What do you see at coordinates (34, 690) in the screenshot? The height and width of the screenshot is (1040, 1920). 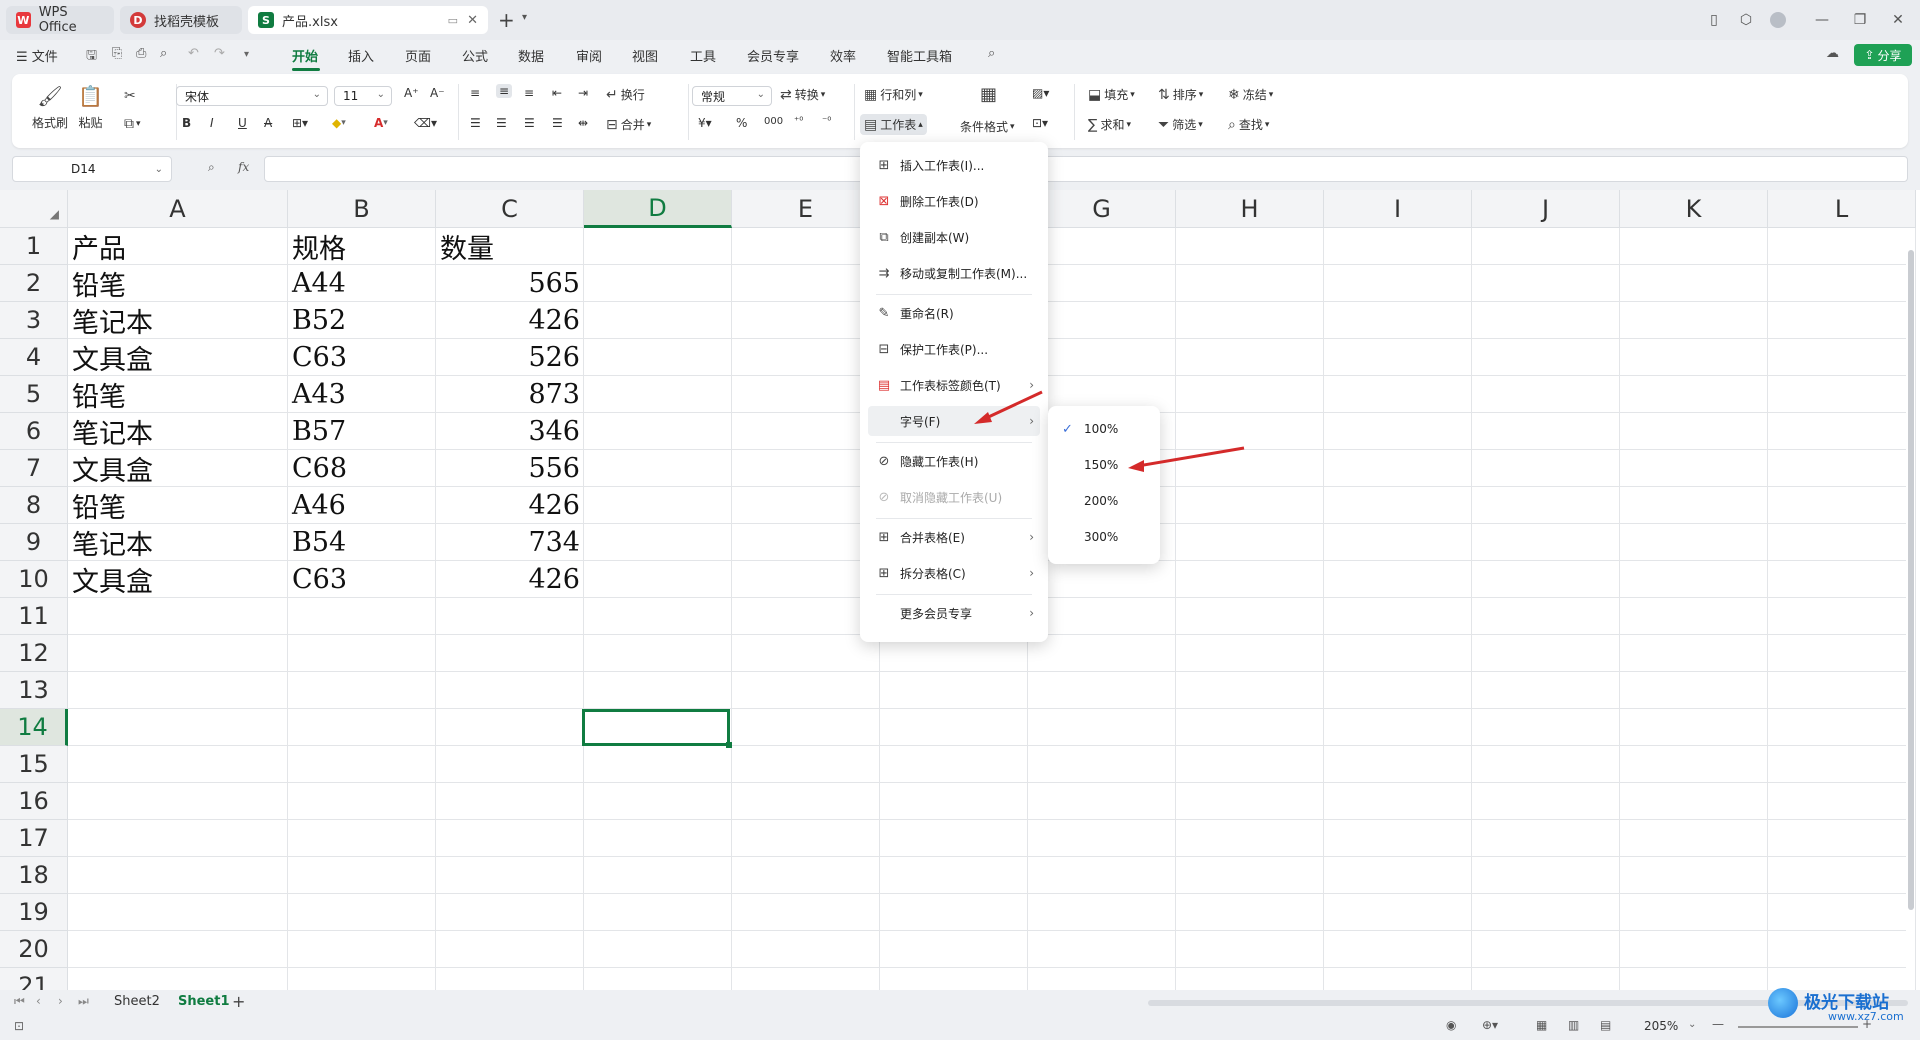 I see `row-header-13: 13` at bounding box center [34, 690].